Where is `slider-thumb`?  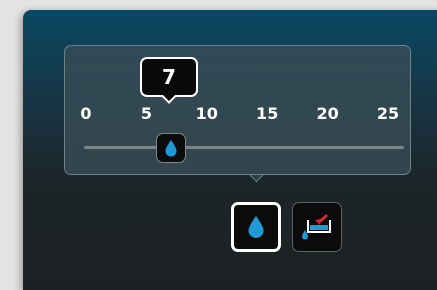 slider-thumb is located at coordinates (170, 148).